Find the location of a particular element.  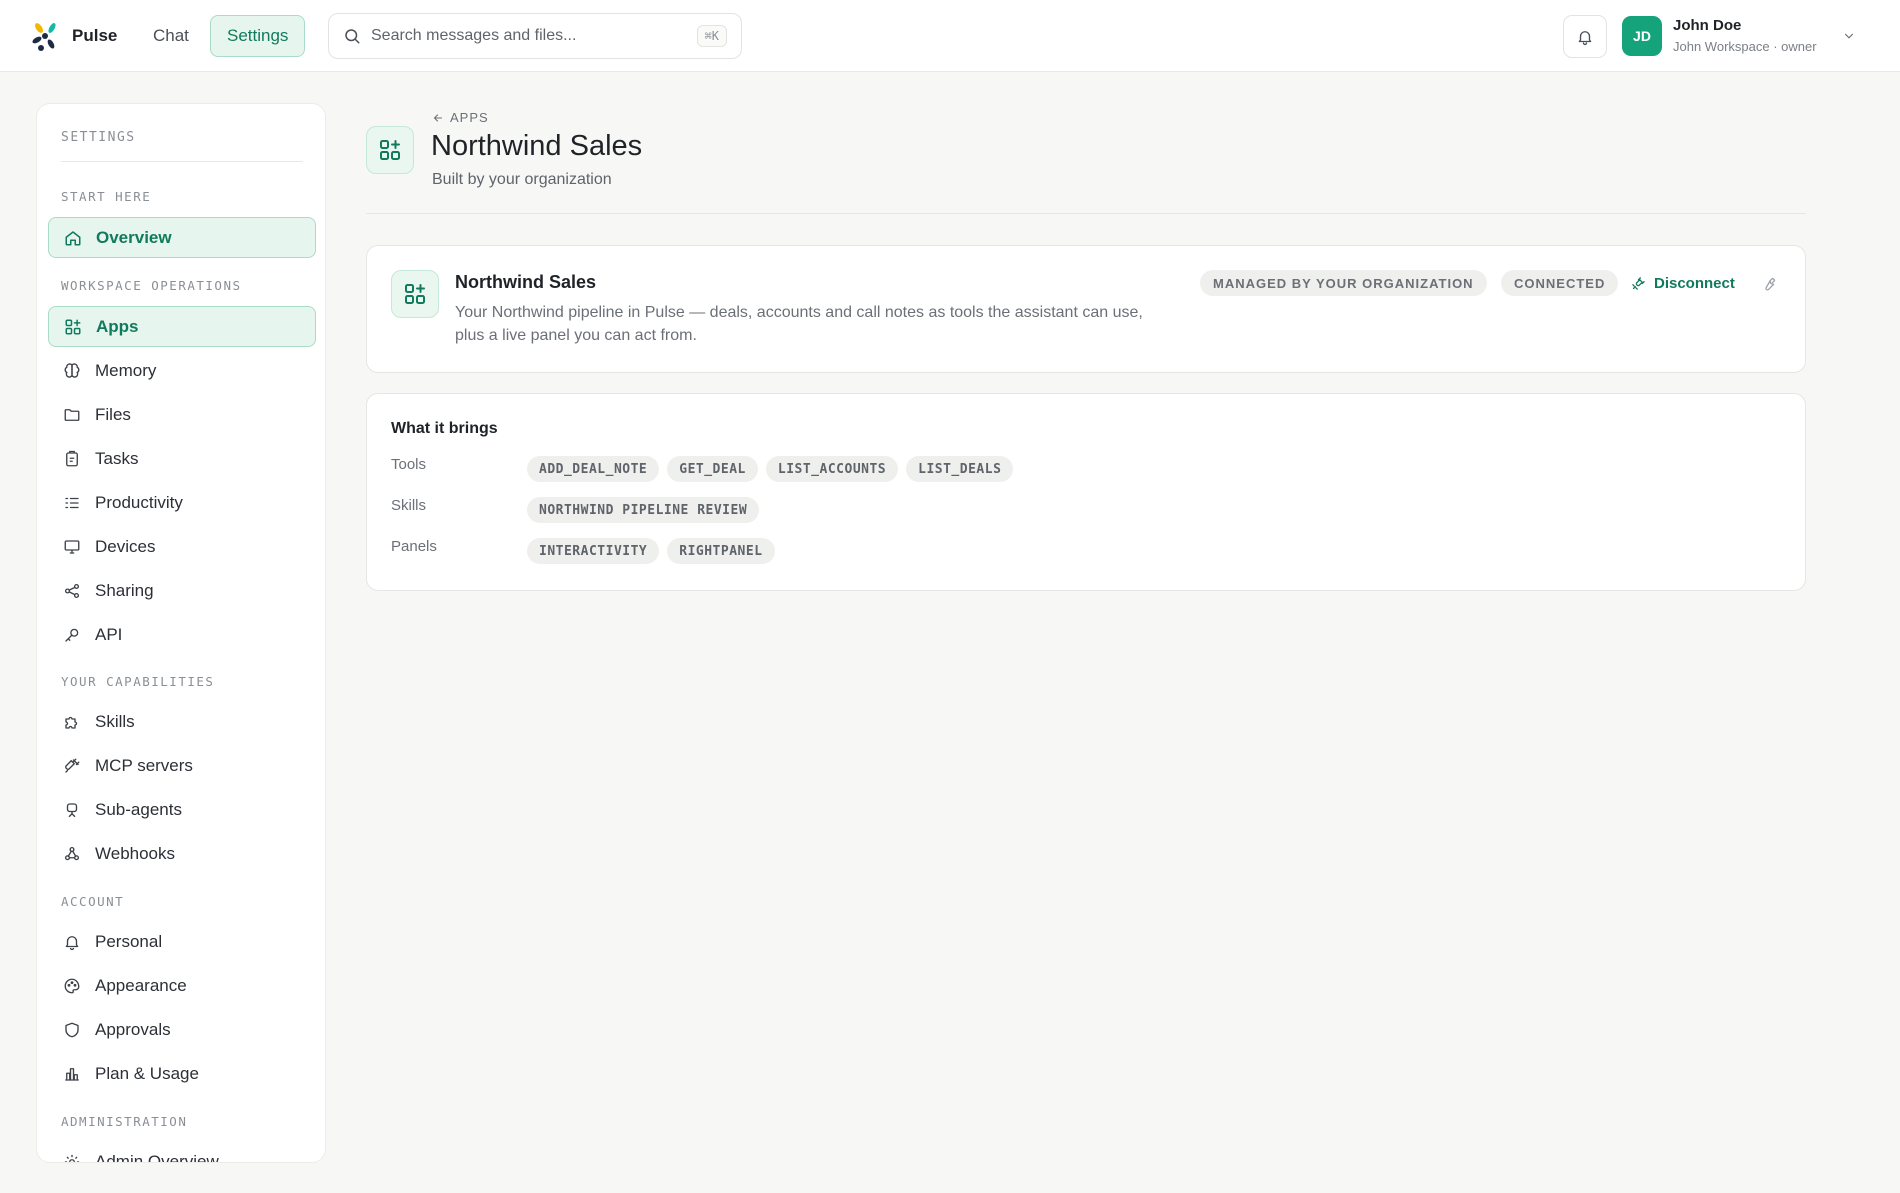

skill-chip: NORTHWIND PIPELINE REVIEW is located at coordinates (643, 510).